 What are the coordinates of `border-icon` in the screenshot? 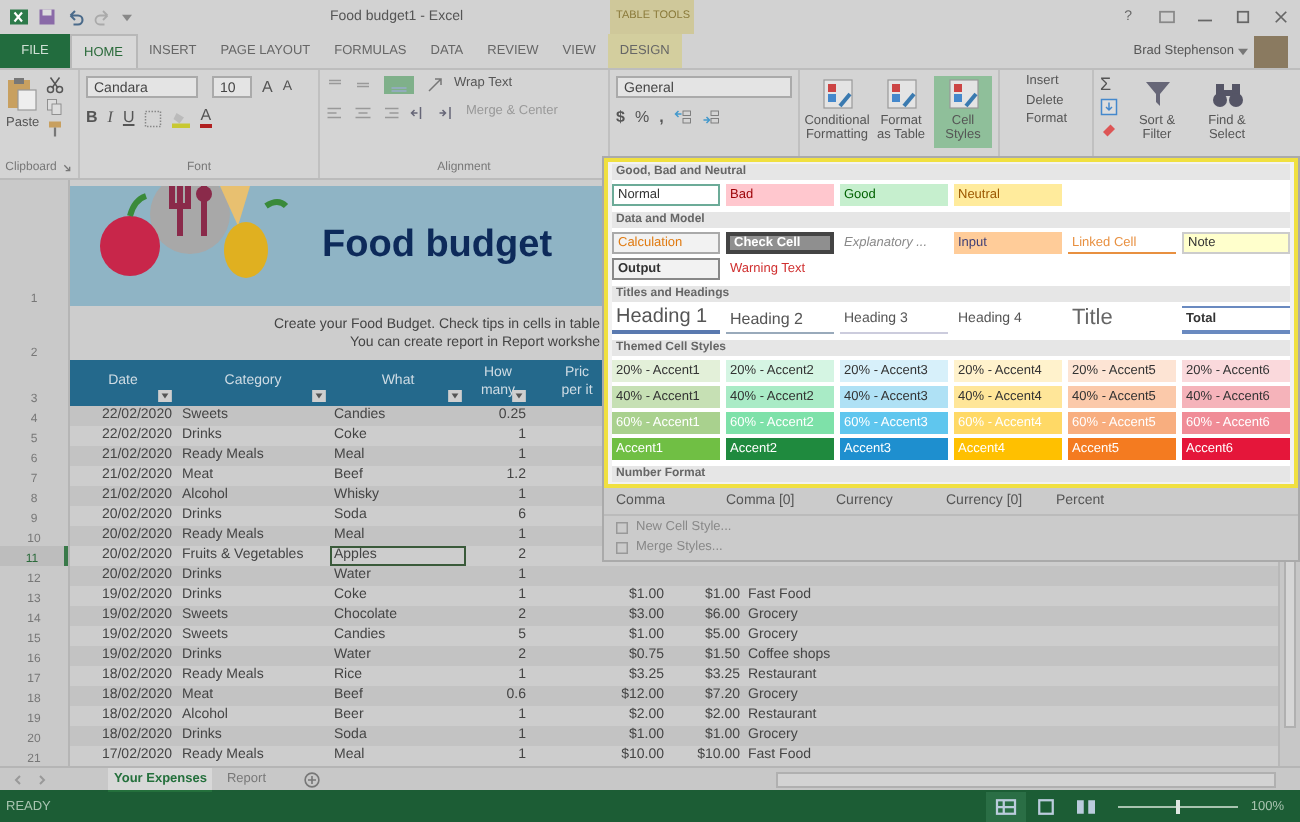 It's located at (153, 118).